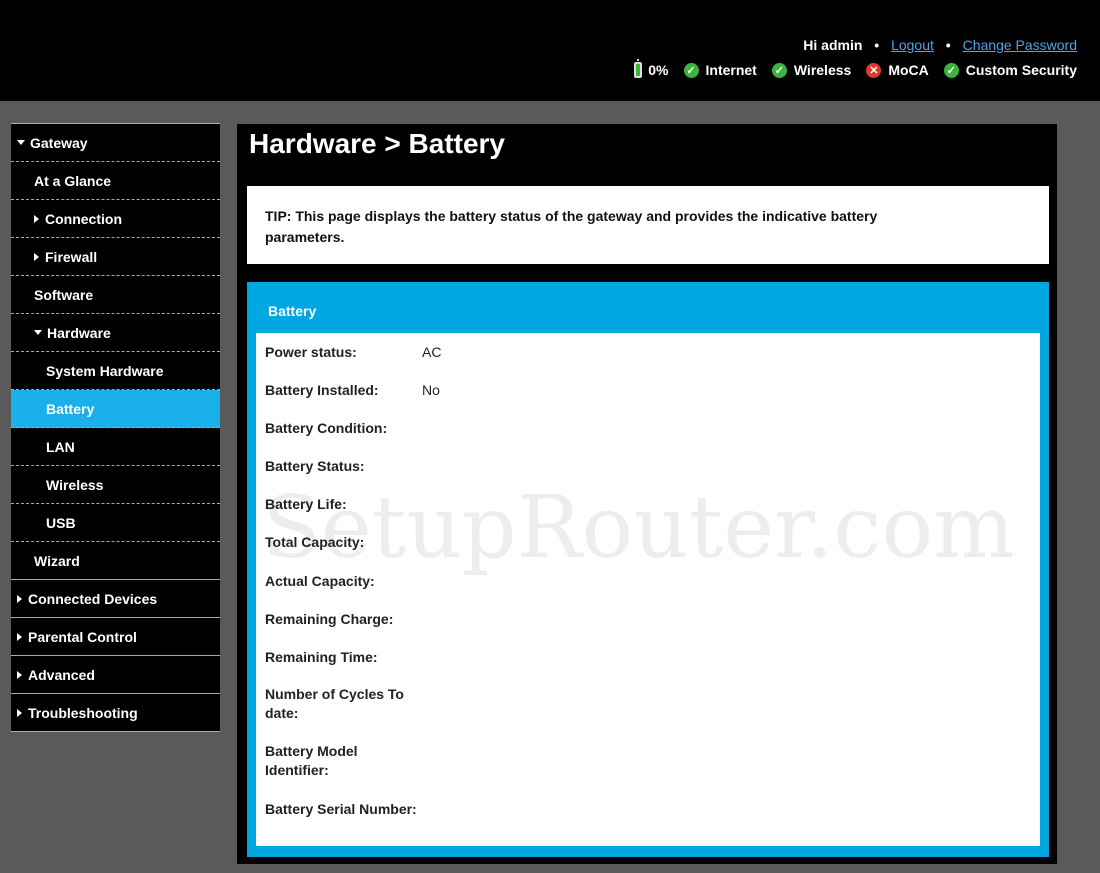 The width and height of the screenshot is (1100, 873). I want to click on field-row: Battery Serial Number:, so click(565, 809).